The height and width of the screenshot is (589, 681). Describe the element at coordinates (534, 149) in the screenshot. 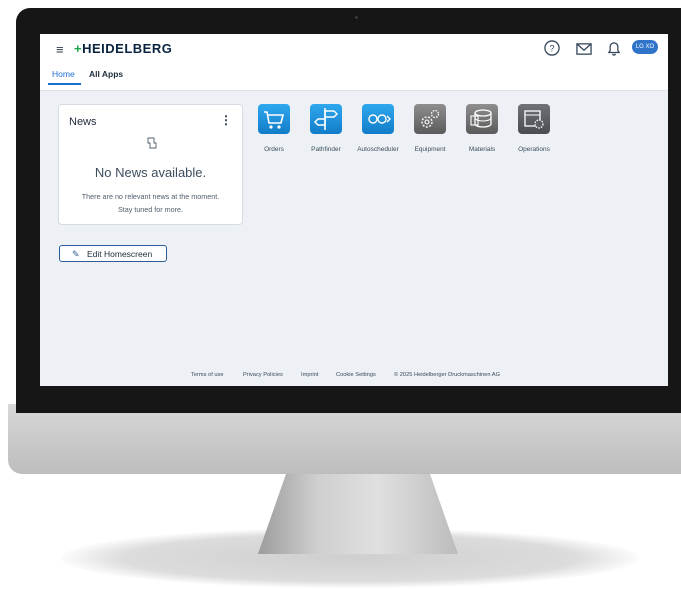

I see `app-label-operations: Operations` at that location.